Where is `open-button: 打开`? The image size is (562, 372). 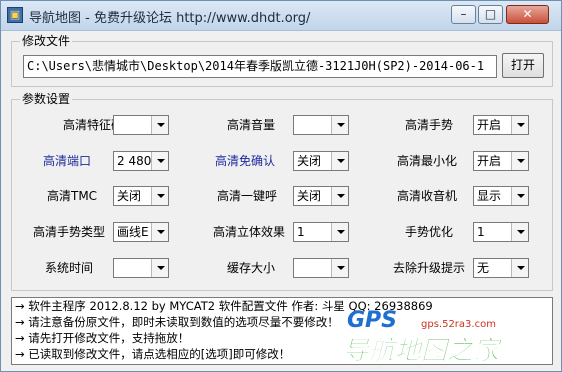 open-button: 打开 is located at coordinates (523, 65).